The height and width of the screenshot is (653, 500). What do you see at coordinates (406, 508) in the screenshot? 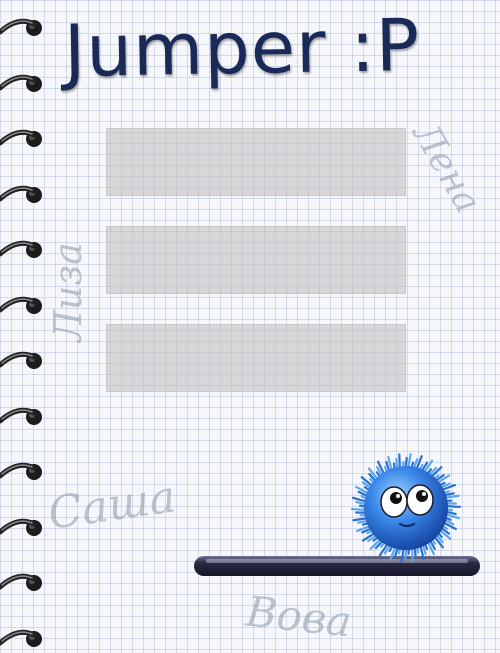
I see `fuzzy-monster-icon` at bounding box center [406, 508].